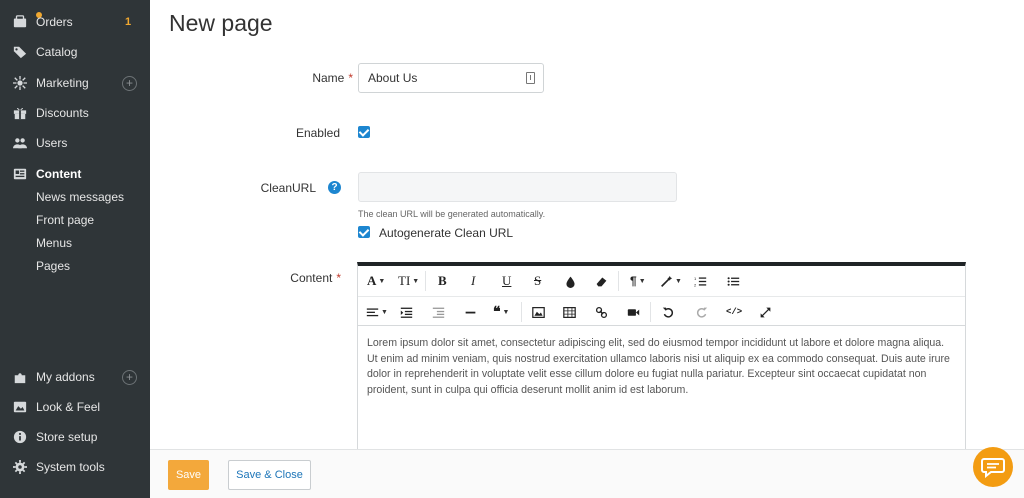 This screenshot has height=498, width=1024. What do you see at coordinates (695, 284) in the screenshot?
I see `svg-text: 2` at bounding box center [695, 284].